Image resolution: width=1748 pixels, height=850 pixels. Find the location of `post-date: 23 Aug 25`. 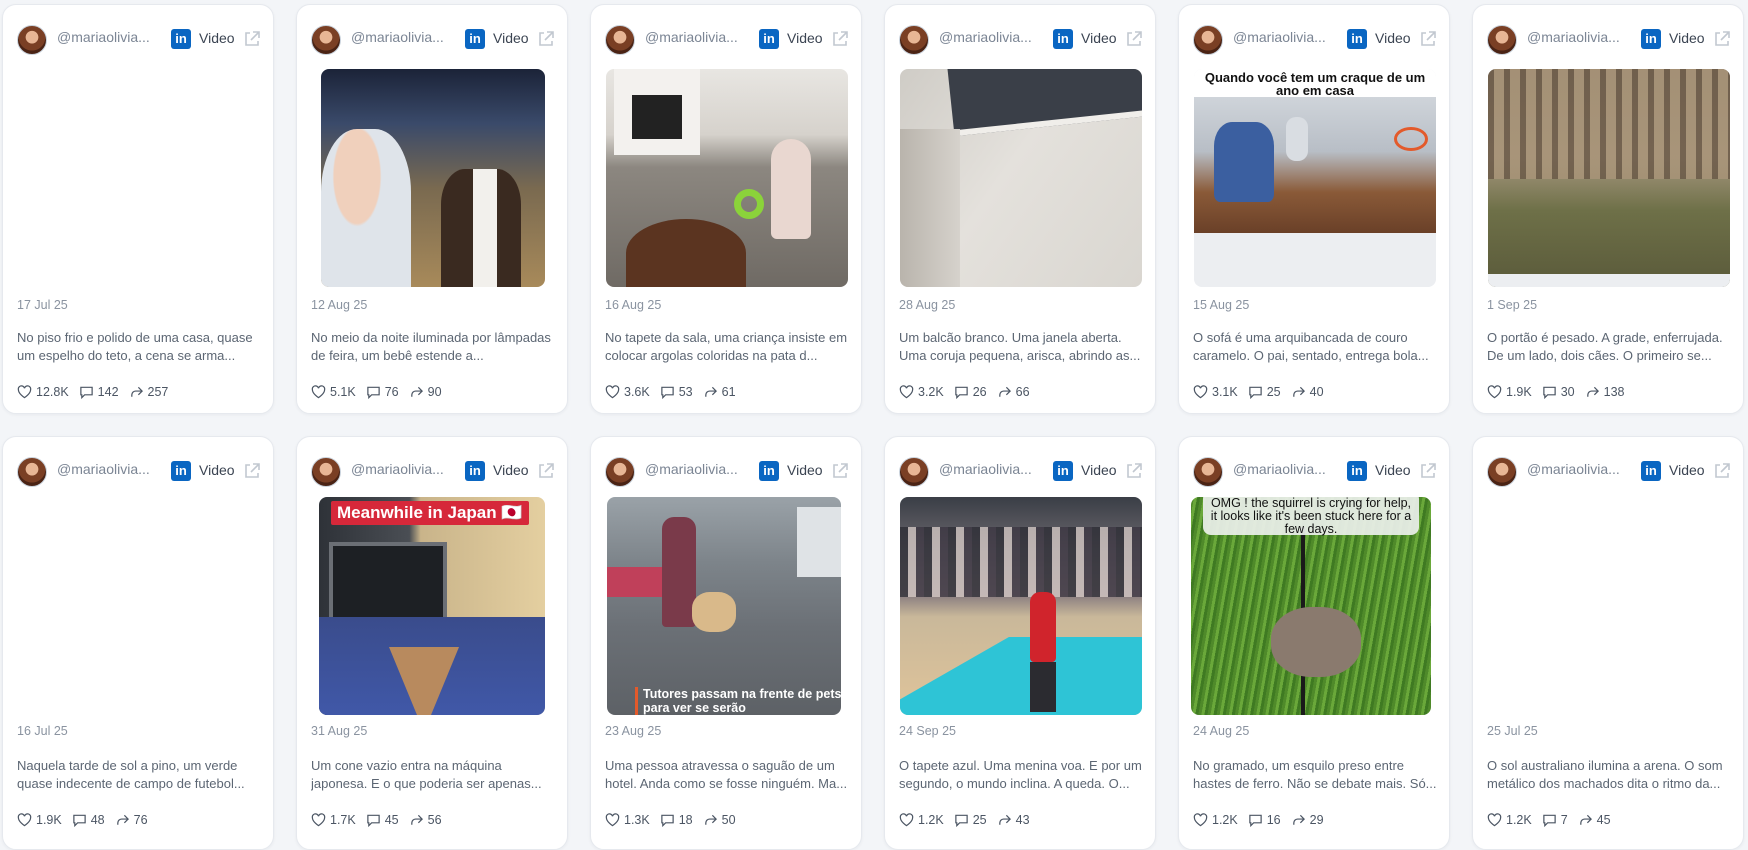

post-date: 23 Aug 25 is located at coordinates (633, 731).